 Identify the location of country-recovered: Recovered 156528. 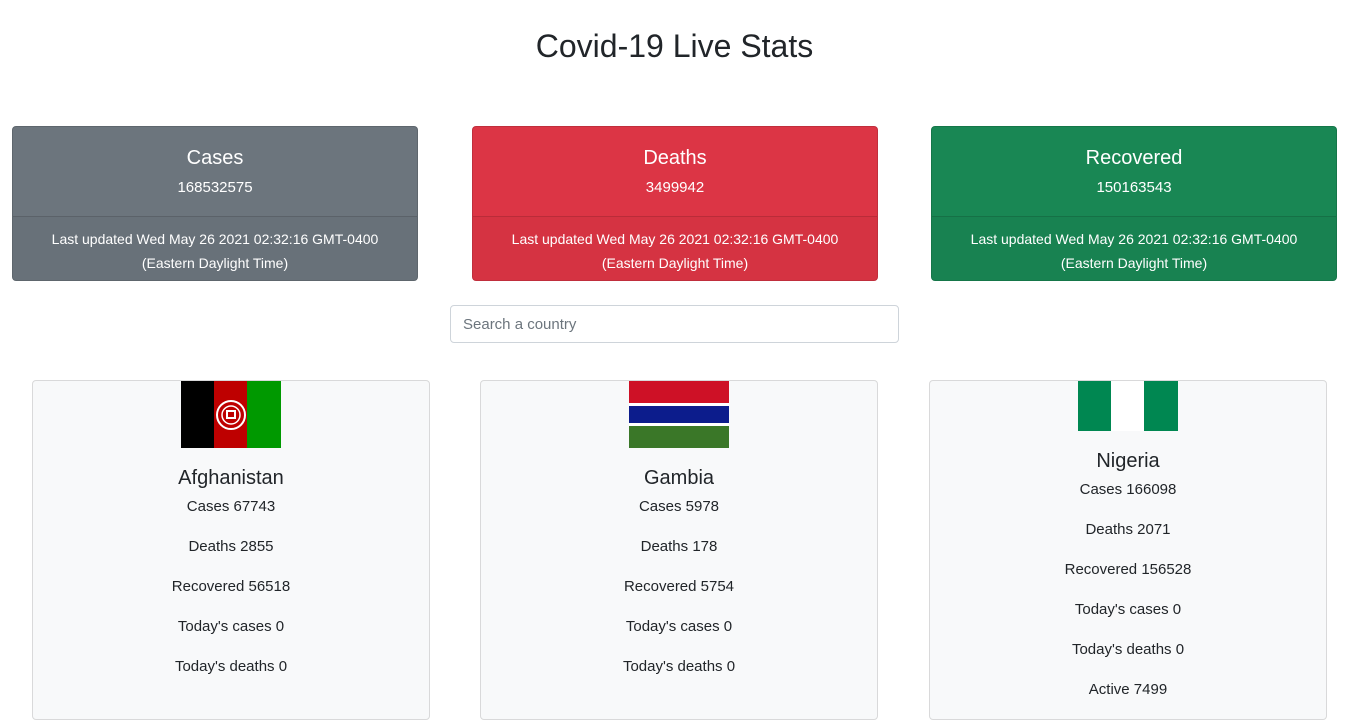
(1128, 569).